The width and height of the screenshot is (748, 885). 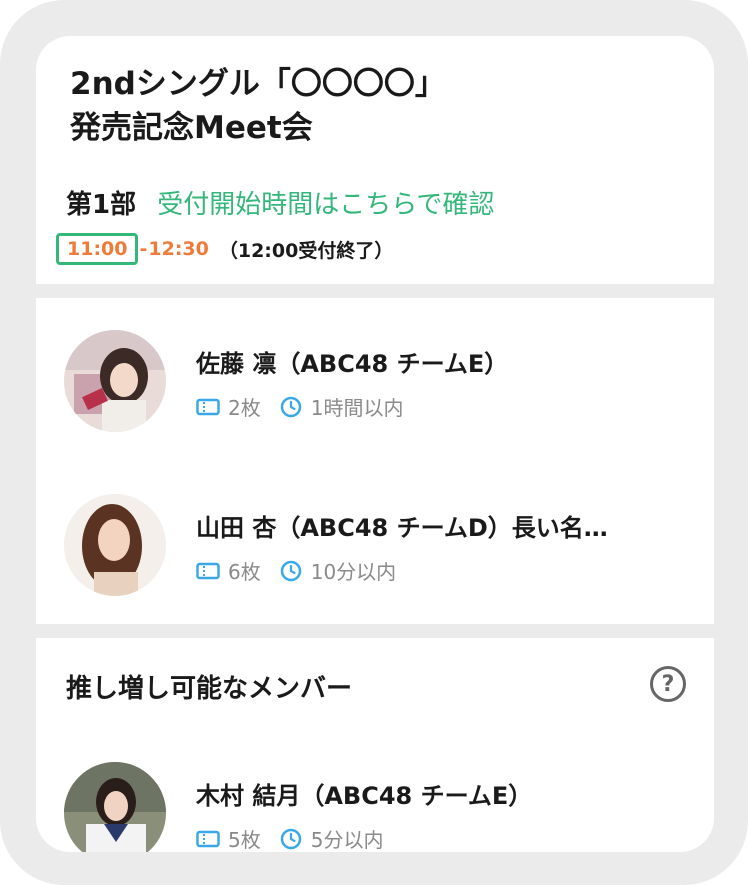 I want to click on reception-time-link: 受付開始時間はこちらで確認, so click(x=325, y=205).